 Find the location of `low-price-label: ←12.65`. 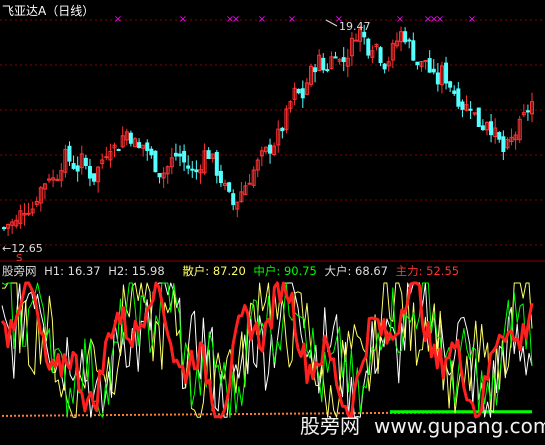

low-price-label: ←12.65 is located at coordinates (22, 248).